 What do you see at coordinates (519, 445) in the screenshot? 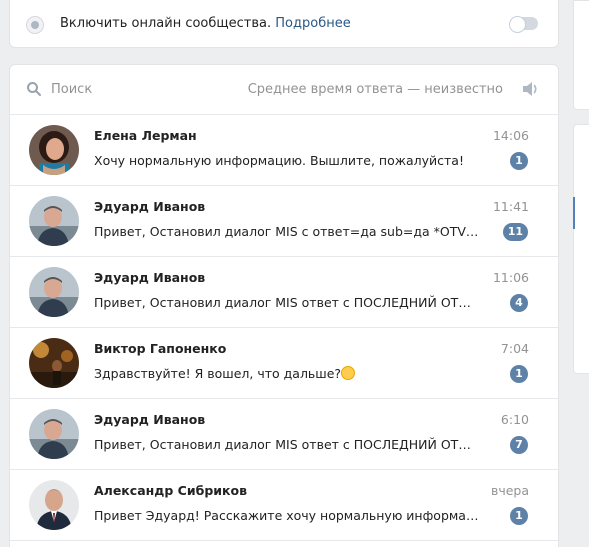
I see `unread-badge: 7` at bounding box center [519, 445].